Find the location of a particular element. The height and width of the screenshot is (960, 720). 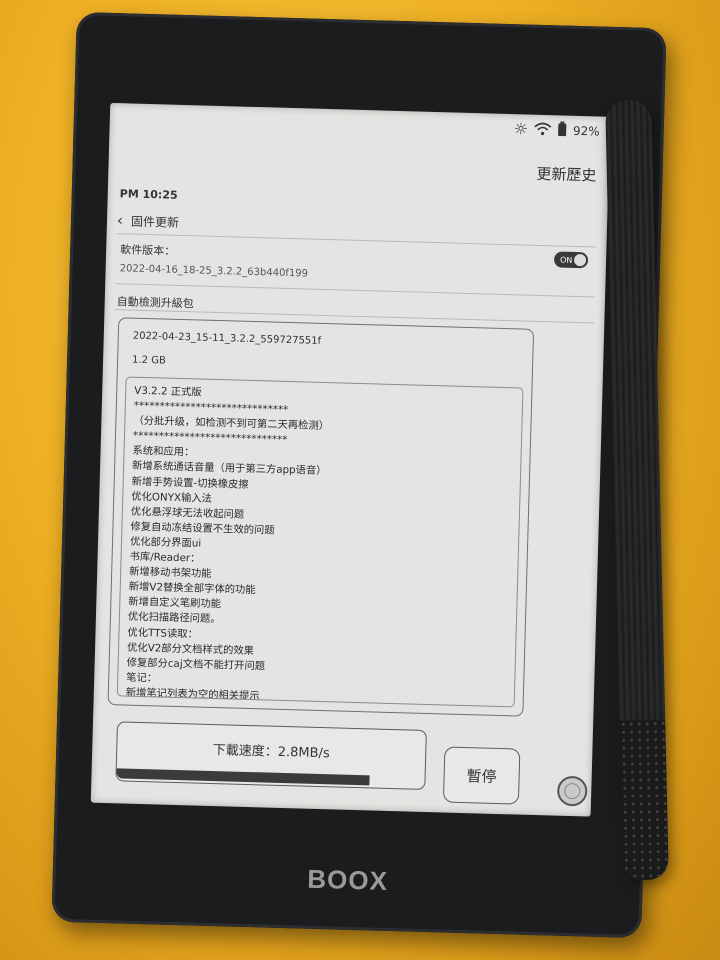

back-arrow-icon: ‹ is located at coordinates (120, 220).